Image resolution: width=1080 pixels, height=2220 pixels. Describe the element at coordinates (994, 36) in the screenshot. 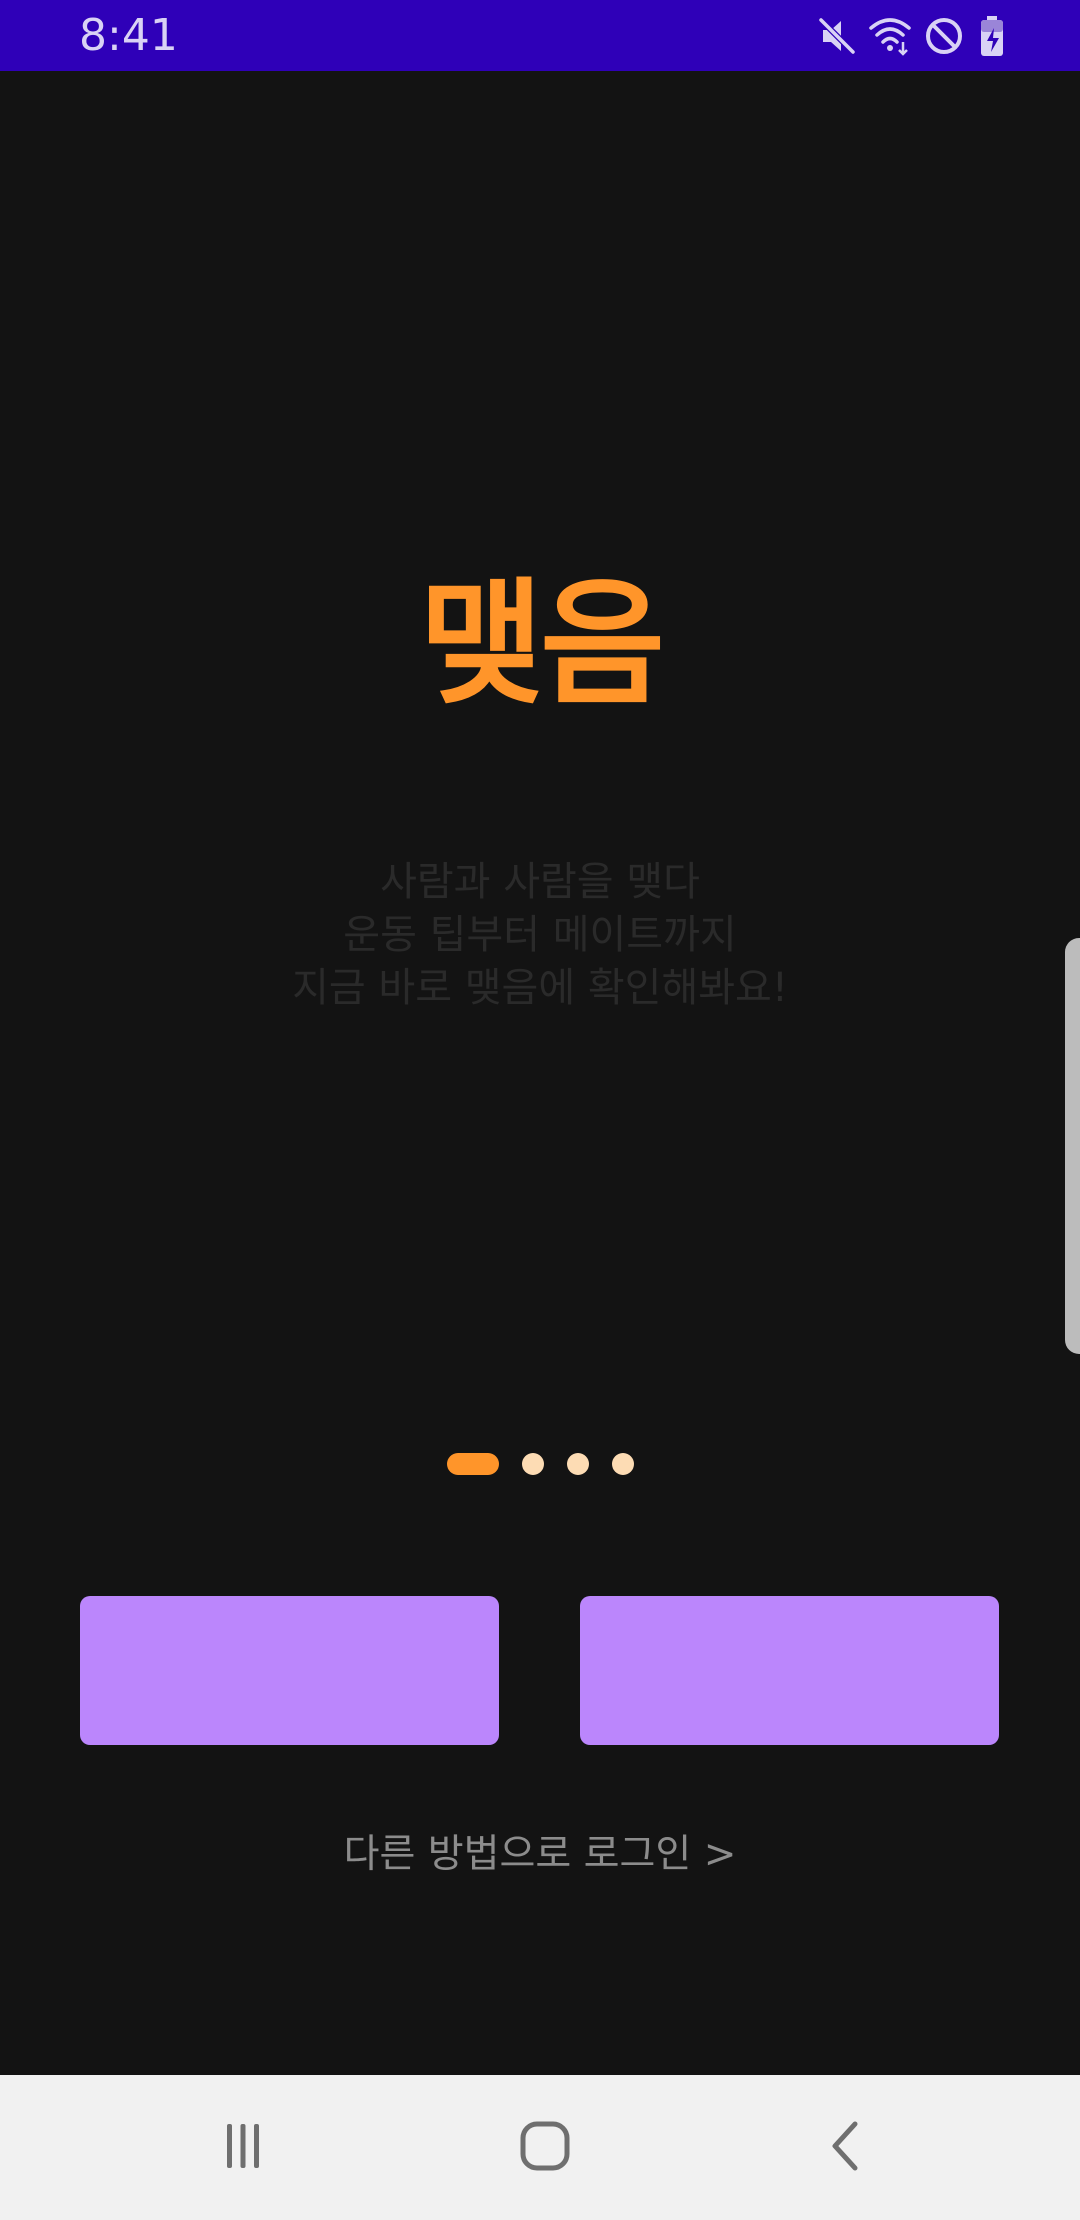

I see `battery-charging-icon` at that location.